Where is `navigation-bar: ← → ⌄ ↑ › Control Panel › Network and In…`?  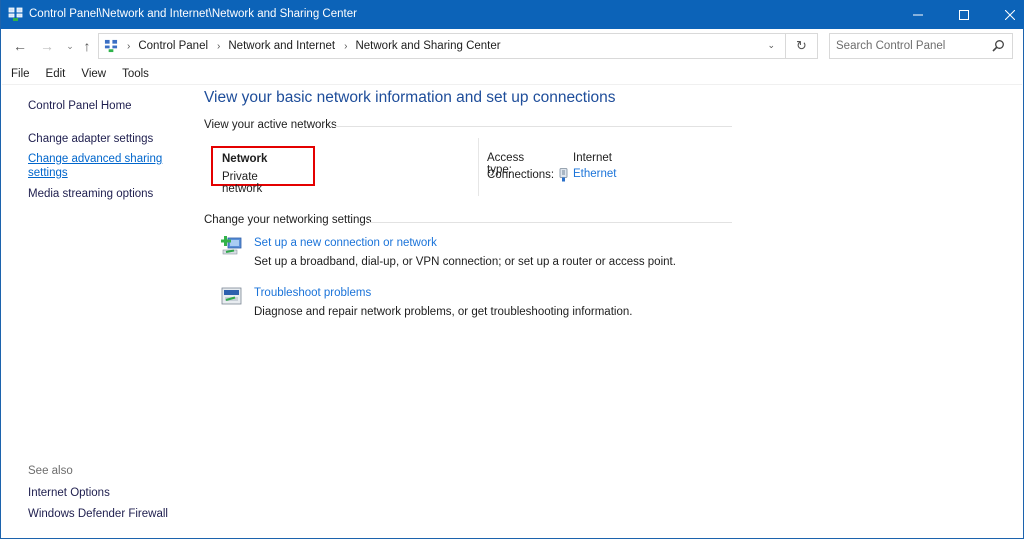 navigation-bar: ← → ⌄ ↑ › Control Panel › Network and In… is located at coordinates (512, 47).